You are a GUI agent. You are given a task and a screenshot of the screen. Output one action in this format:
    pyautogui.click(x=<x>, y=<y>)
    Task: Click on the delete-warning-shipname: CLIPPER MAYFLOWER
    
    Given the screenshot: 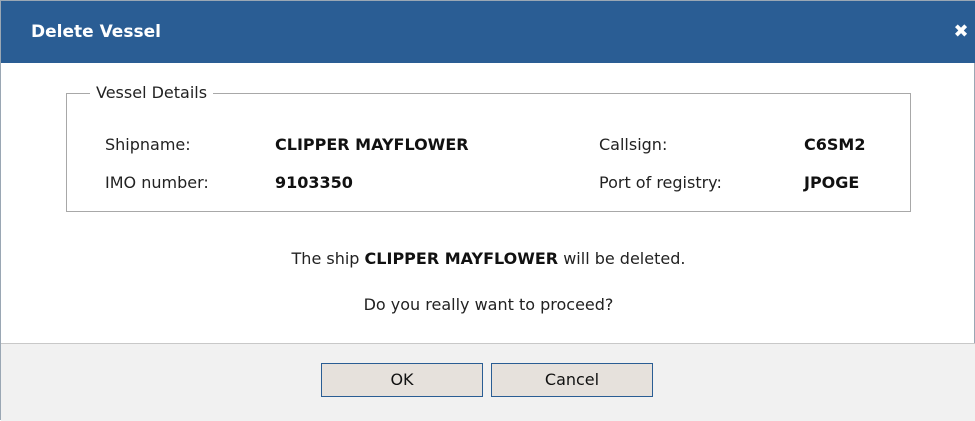 What is the action you would take?
    pyautogui.click(x=461, y=258)
    